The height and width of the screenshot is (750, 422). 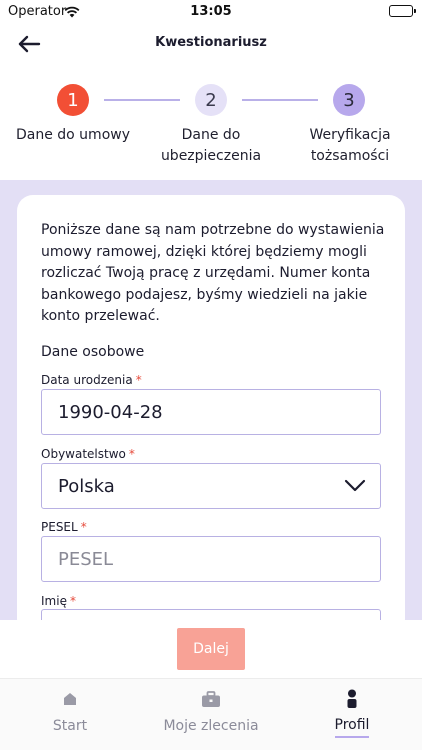 I want to click on birth-date-value: 1990-04-28, so click(x=110, y=412).